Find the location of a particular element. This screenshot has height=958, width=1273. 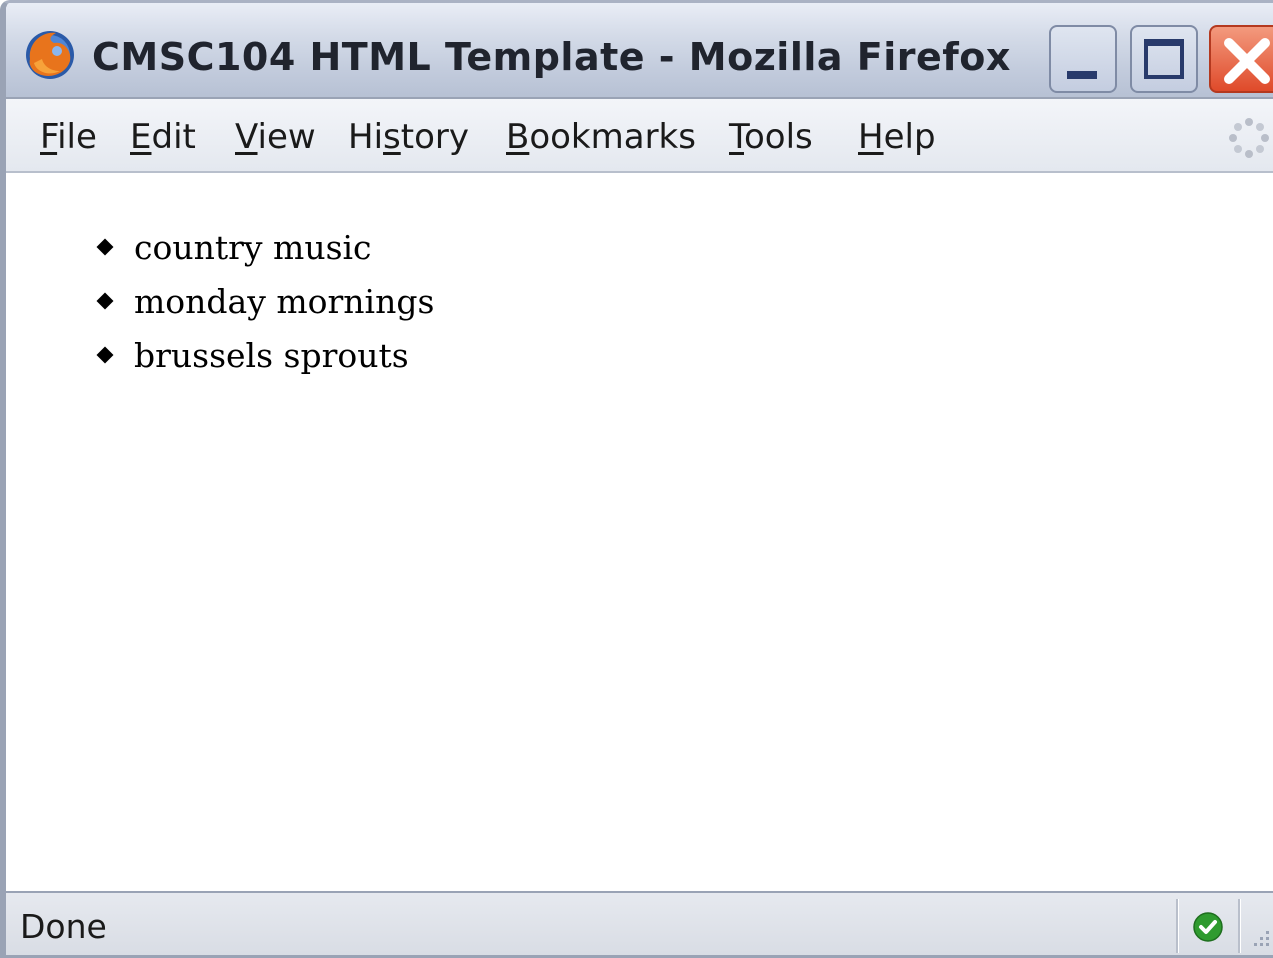

close-icon is located at coordinates (1247, 61).